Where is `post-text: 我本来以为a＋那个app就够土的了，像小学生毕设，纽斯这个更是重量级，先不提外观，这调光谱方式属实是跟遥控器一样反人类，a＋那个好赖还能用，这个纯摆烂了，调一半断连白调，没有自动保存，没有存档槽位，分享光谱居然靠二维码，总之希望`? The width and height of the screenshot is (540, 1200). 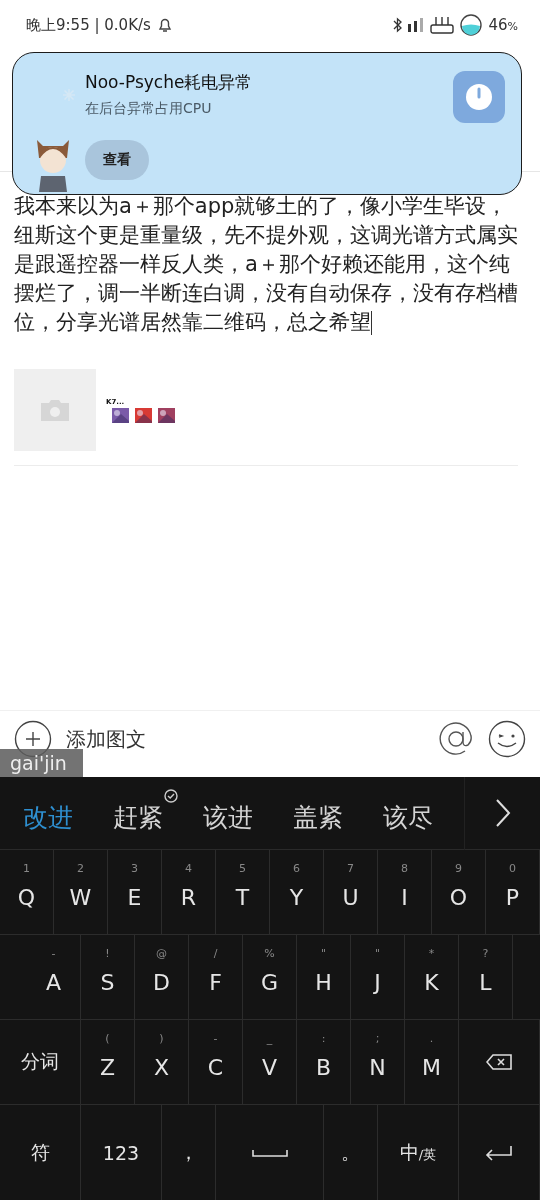 post-text: 我本来以为a＋那个app就够土的了，像小学生毕设，纽斯这个更是重量级，先不提外观，这调光谱方式属实是跟遥控器一样反人类，a＋那个好赖还能用，这个纯摆烂了，调一半断连白调，没有自动保存，没有存档槽位，分享光谱居然靠二维码，总之希望 is located at coordinates (266, 264).